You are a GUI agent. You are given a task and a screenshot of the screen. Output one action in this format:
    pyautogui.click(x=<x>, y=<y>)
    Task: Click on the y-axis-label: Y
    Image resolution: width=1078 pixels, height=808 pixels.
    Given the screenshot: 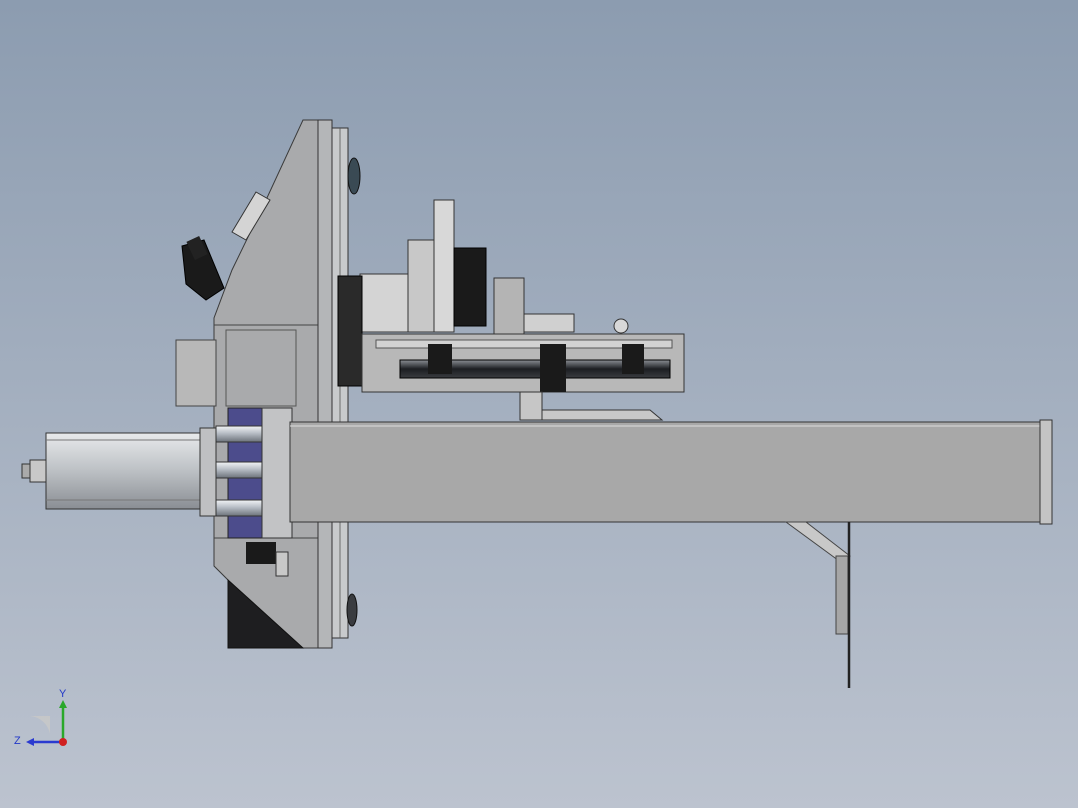 What is the action you would take?
    pyautogui.click(x=63, y=694)
    